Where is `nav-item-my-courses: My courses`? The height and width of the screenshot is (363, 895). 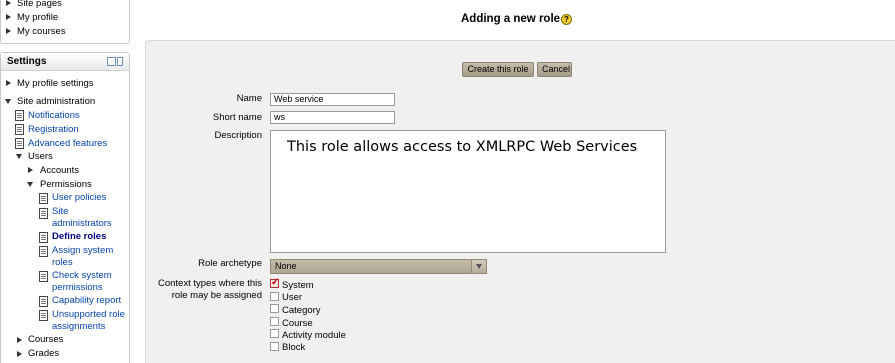 nav-item-my-courses: My courses is located at coordinates (41, 32).